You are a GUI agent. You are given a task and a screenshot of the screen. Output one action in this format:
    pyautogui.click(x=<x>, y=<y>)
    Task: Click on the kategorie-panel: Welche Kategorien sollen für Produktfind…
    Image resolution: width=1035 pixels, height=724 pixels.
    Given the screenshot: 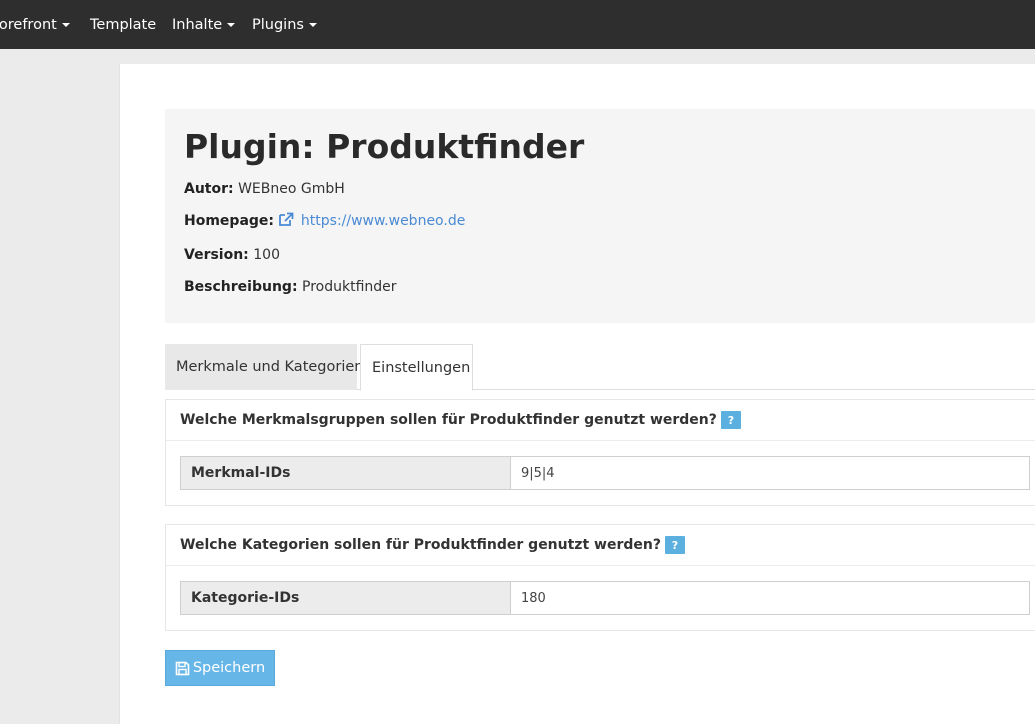 What is the action you would take?
    pyautogui.click(x=600, y=577)
    